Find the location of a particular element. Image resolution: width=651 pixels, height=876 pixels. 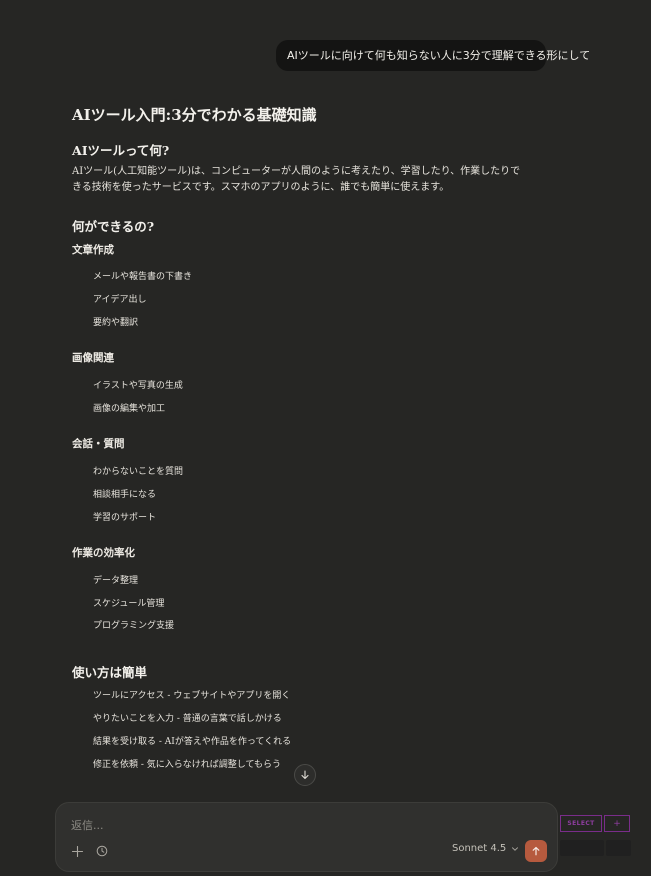

list-item: 相談相手になる is located at coordinates (125, 495).